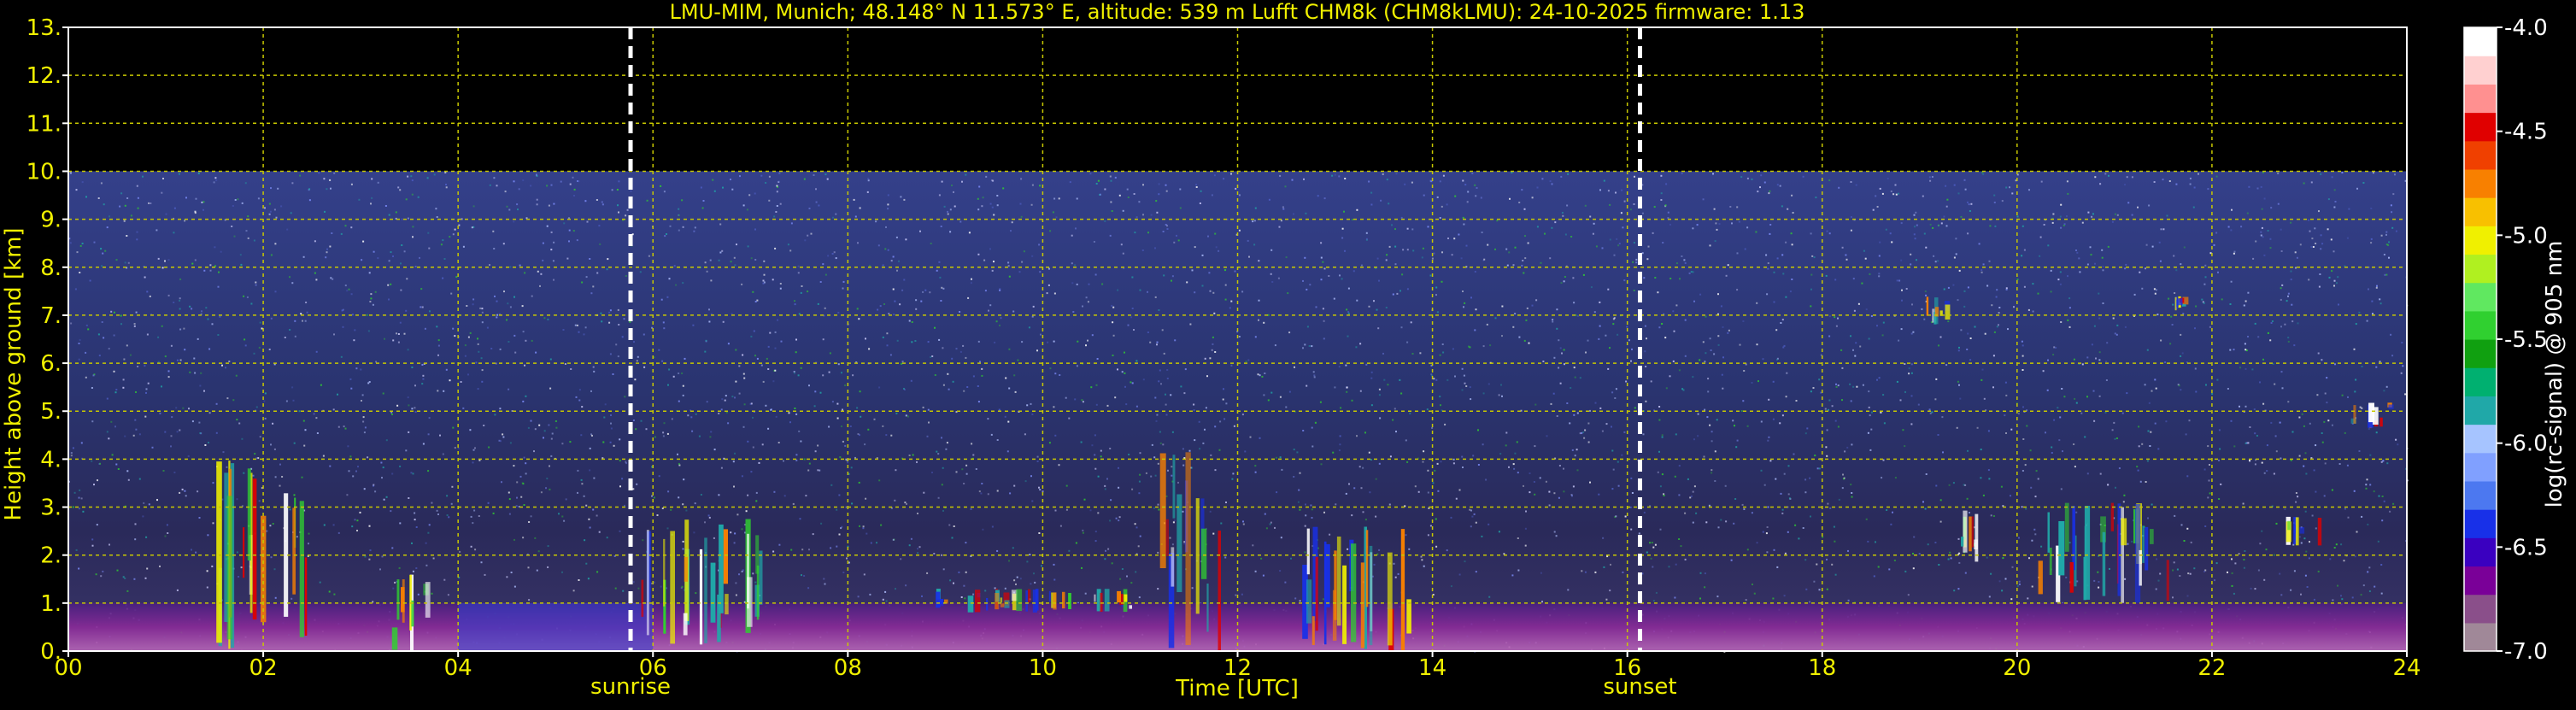 The width and height of the screenshot is (2576, 710). Describe the element at coordinates (1432, 668) in the screenshot. I see `x-tick-label: 14` at that location.